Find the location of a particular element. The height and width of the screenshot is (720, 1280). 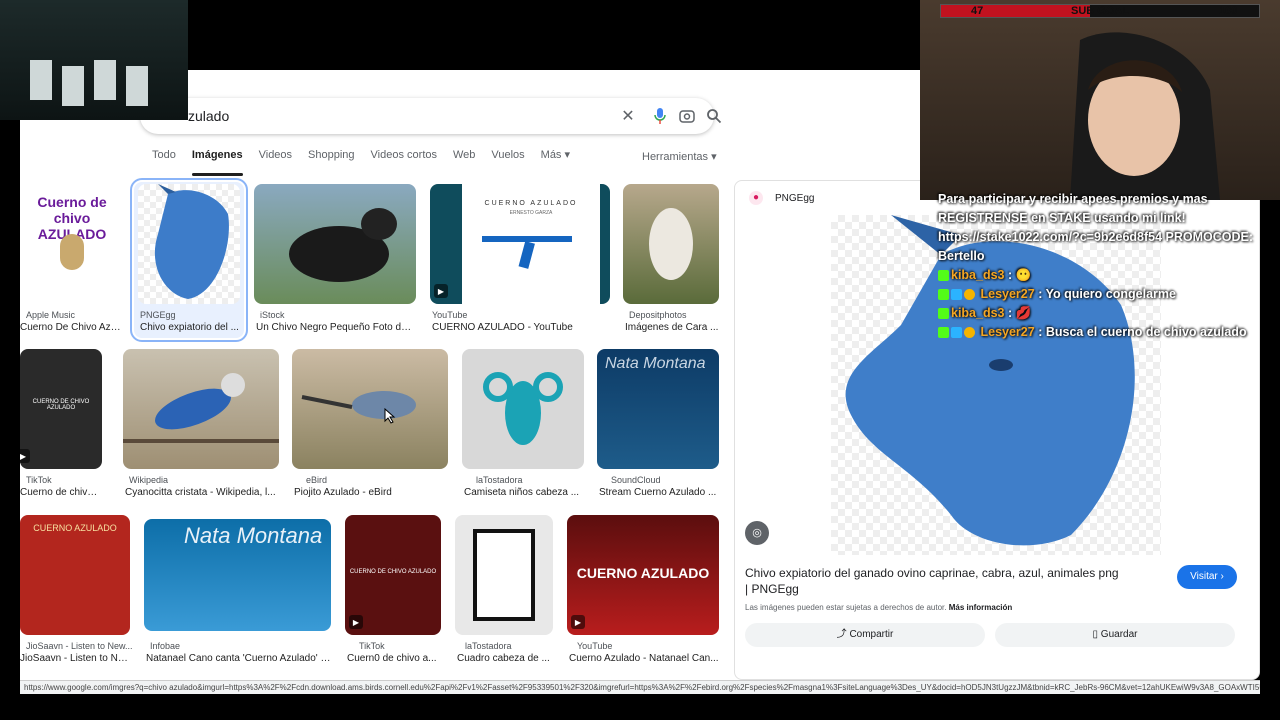

emote-icon: 😶 is located at coordinates (1023, 275).